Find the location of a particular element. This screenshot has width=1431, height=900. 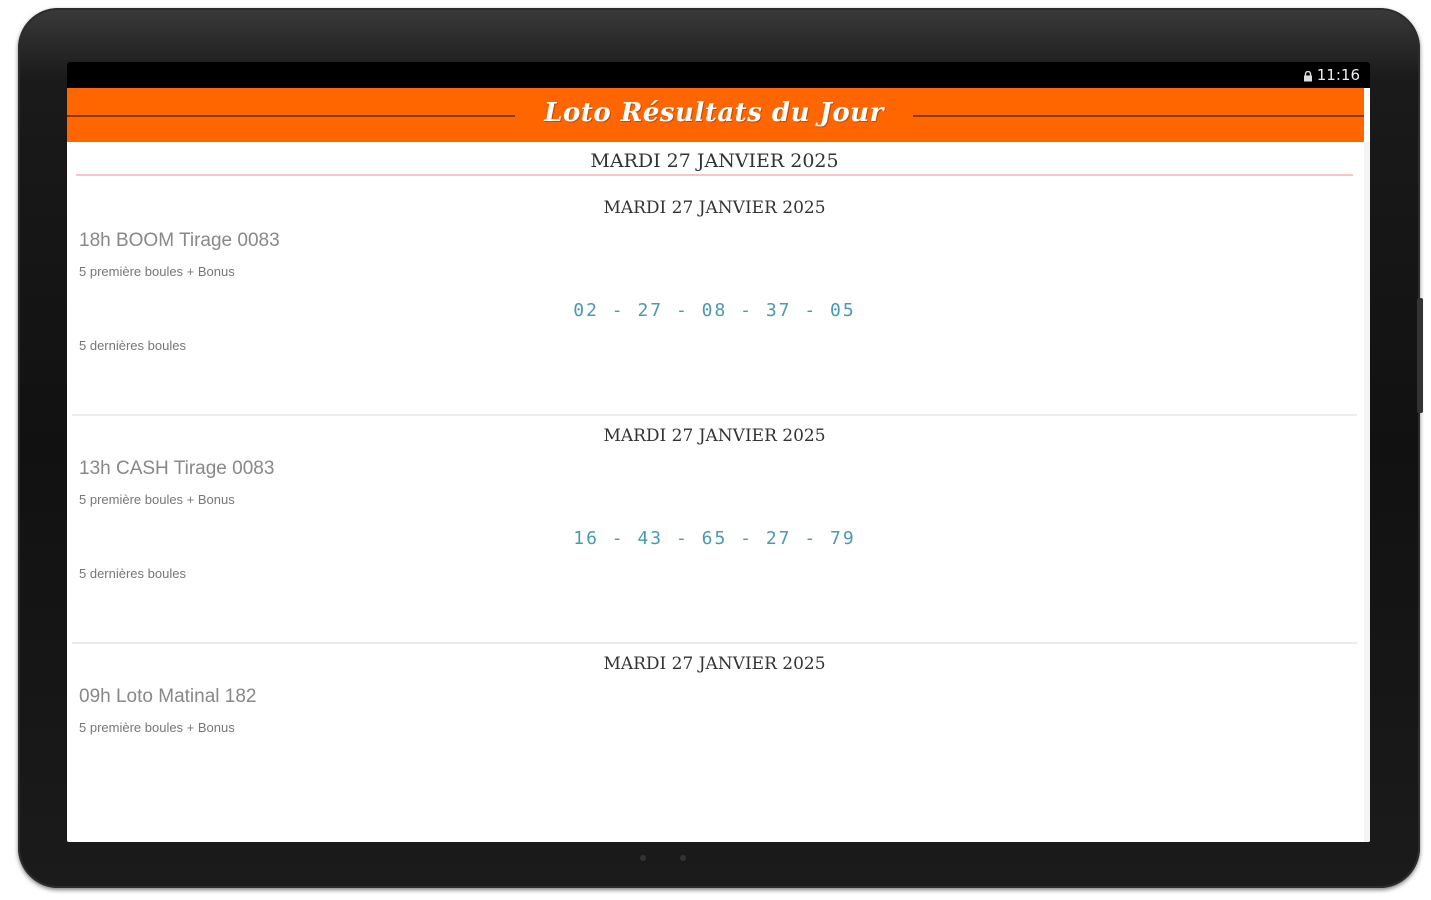

draw-name: 09h Loto Matinal 182 is located at coordinates (168, 696).